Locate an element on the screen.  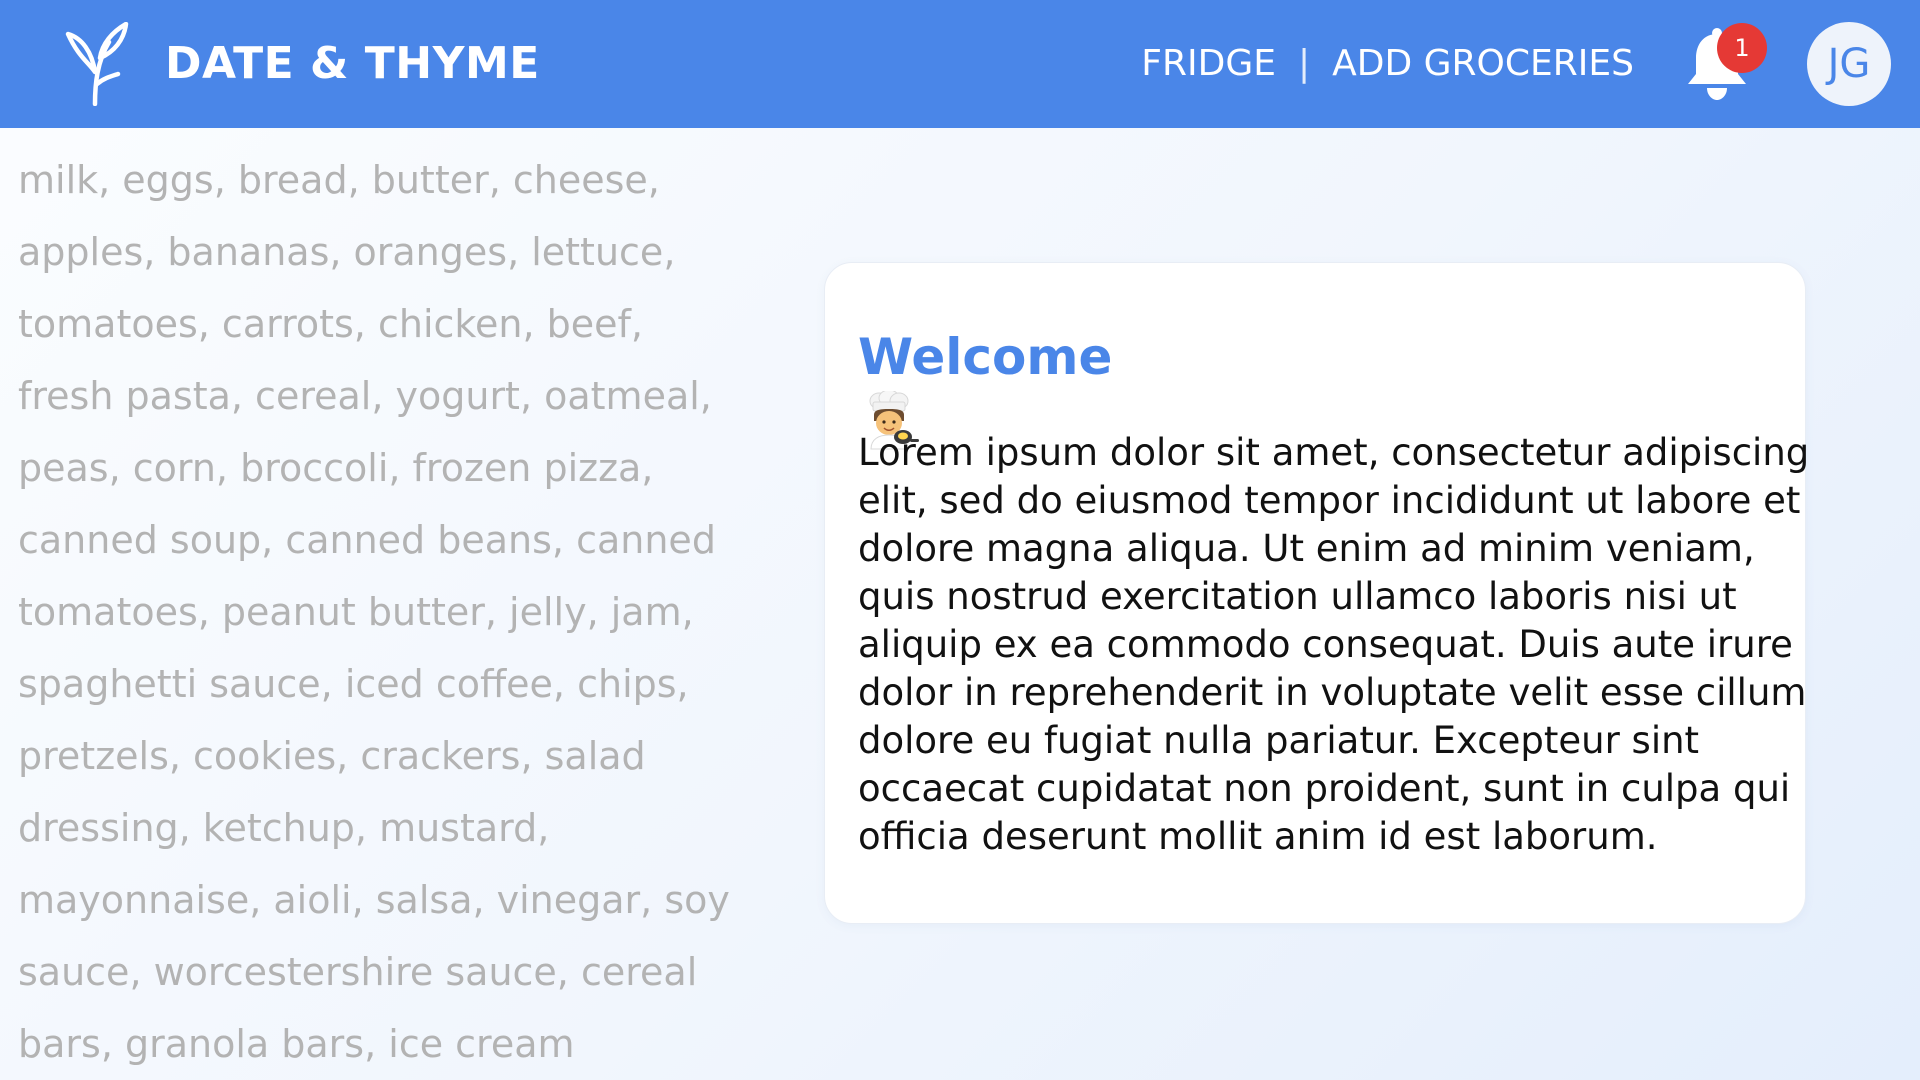
main-nav: FRIDGE | ADD GROCERIES is located at coordinates (1387, 64).